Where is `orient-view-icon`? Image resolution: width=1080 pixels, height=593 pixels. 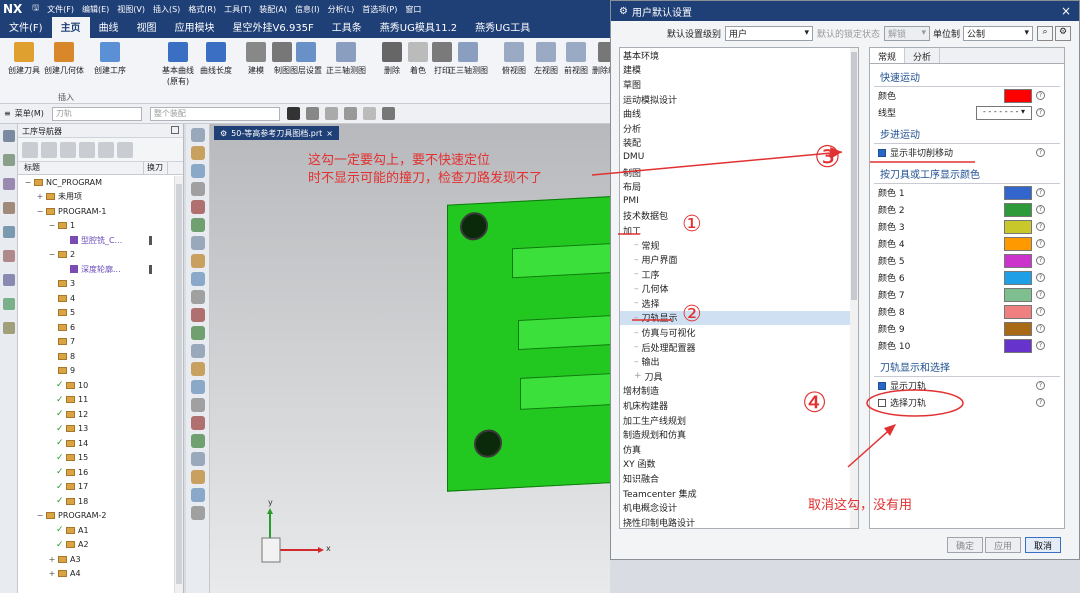 orient-view-icon is located at coordinates (350, 113).